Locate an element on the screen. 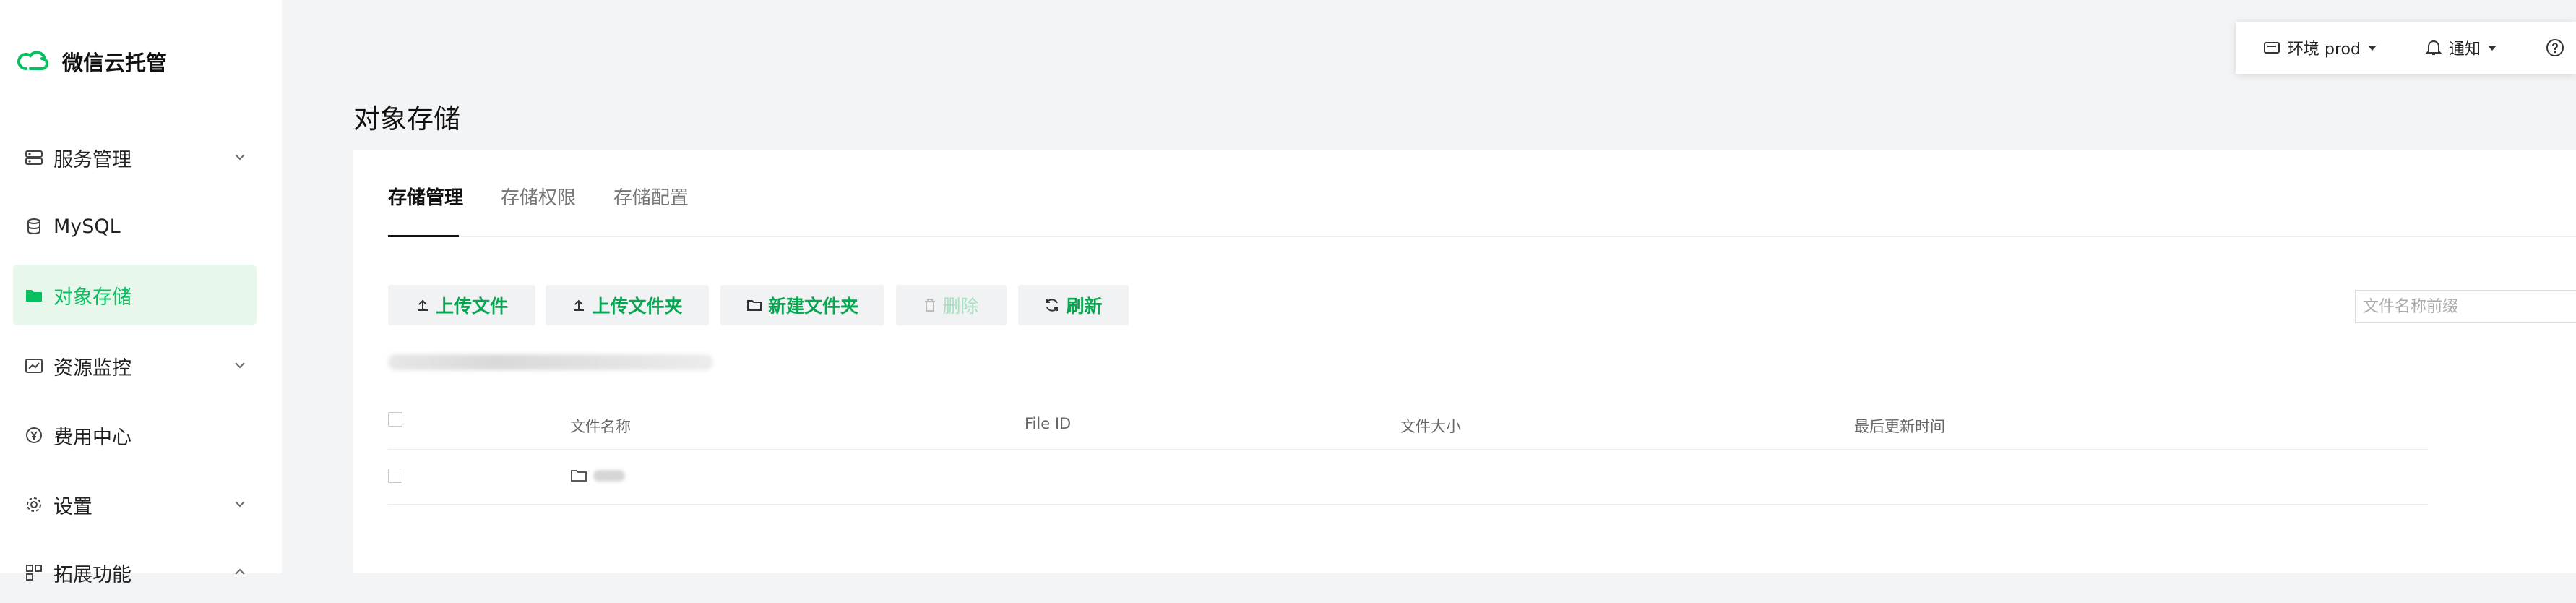 The image size is (2576, 603). bucket-path-redacted is located at coordinates (550, 362).